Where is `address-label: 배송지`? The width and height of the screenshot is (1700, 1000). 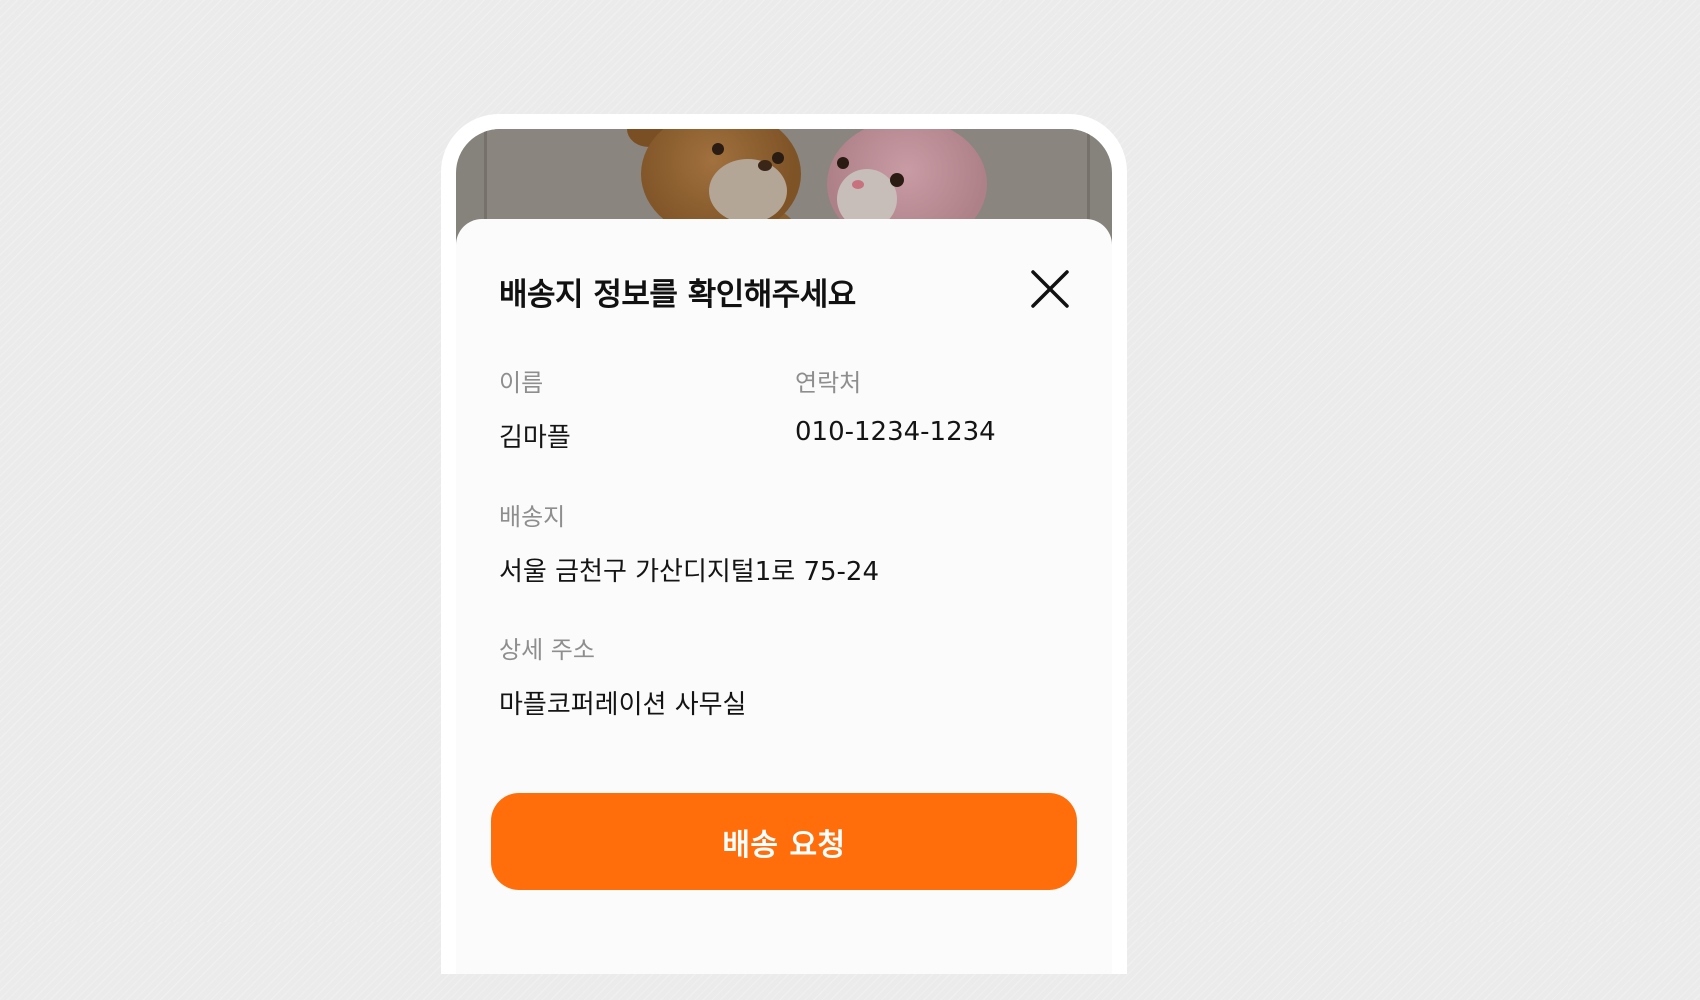 address-label: 배송지 is located at coordinates (532, 517).